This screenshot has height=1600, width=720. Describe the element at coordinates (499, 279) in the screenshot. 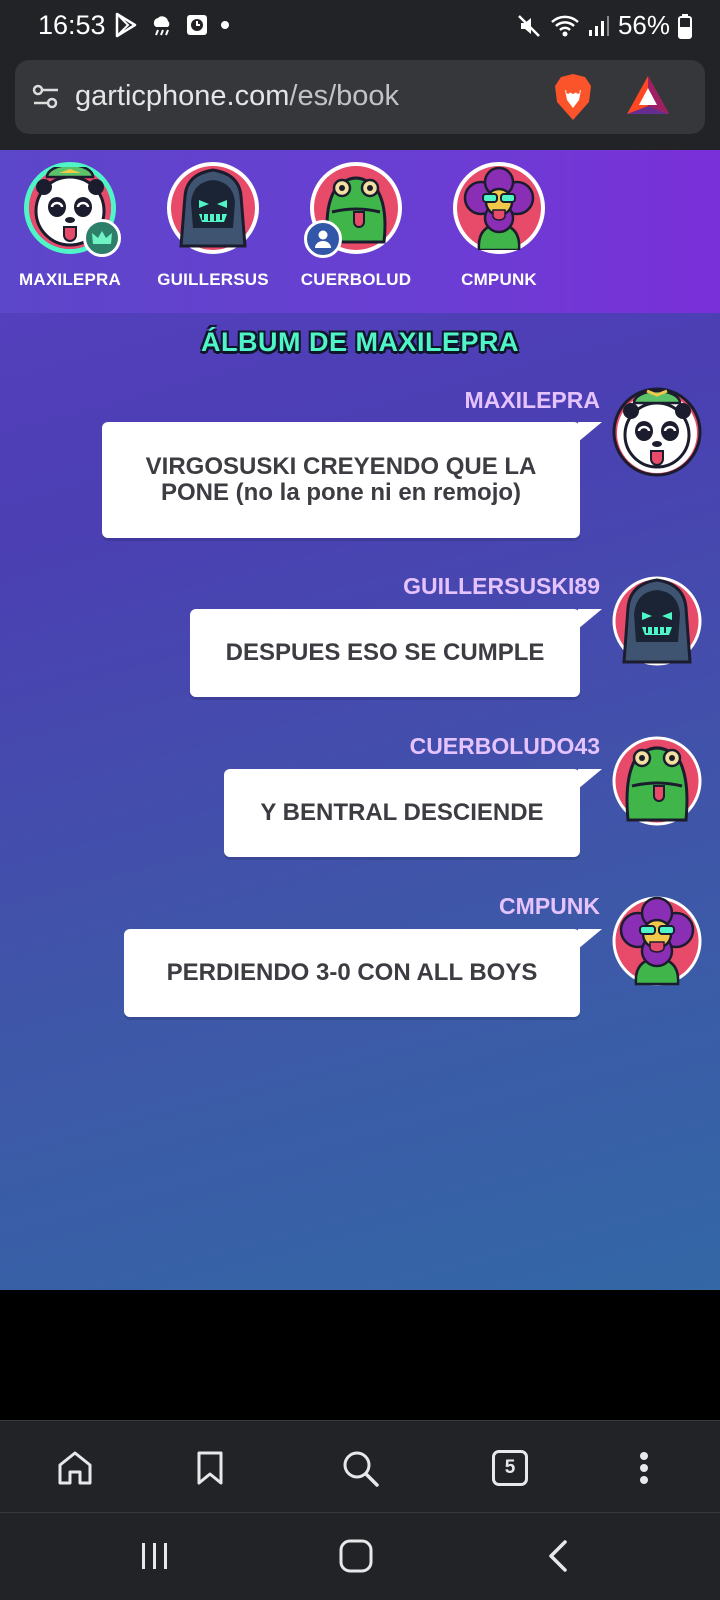

I see `player-name: CMPUNK` at that location.